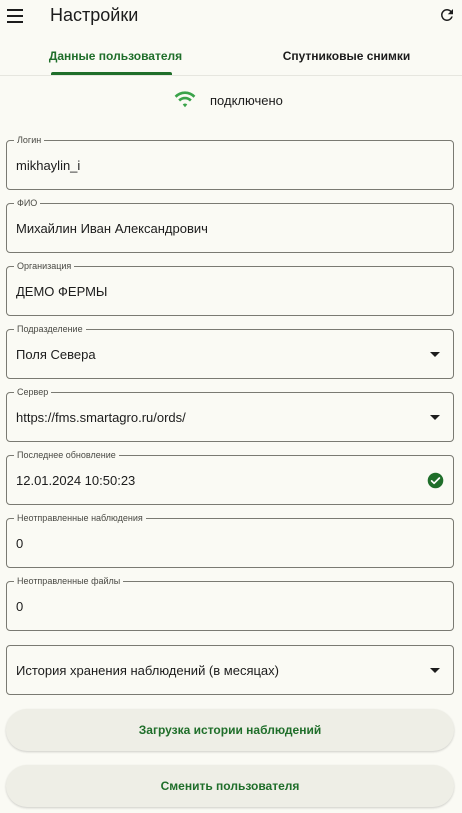 Image resolution: width=462 pixels, height=813 pixels. Describe the element at coordinates (62, 291) in the screenshot. I see `organization-value: ДЕМО ФЕРМЫ` at that location.